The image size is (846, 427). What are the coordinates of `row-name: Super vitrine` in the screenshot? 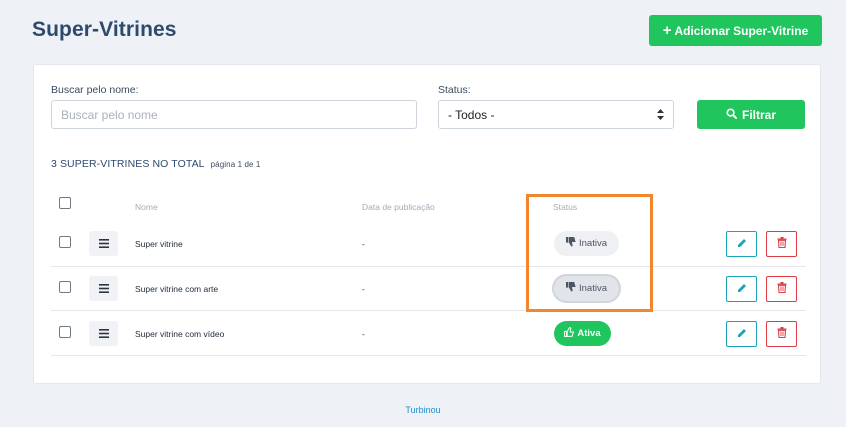 It's located at (159, 244).